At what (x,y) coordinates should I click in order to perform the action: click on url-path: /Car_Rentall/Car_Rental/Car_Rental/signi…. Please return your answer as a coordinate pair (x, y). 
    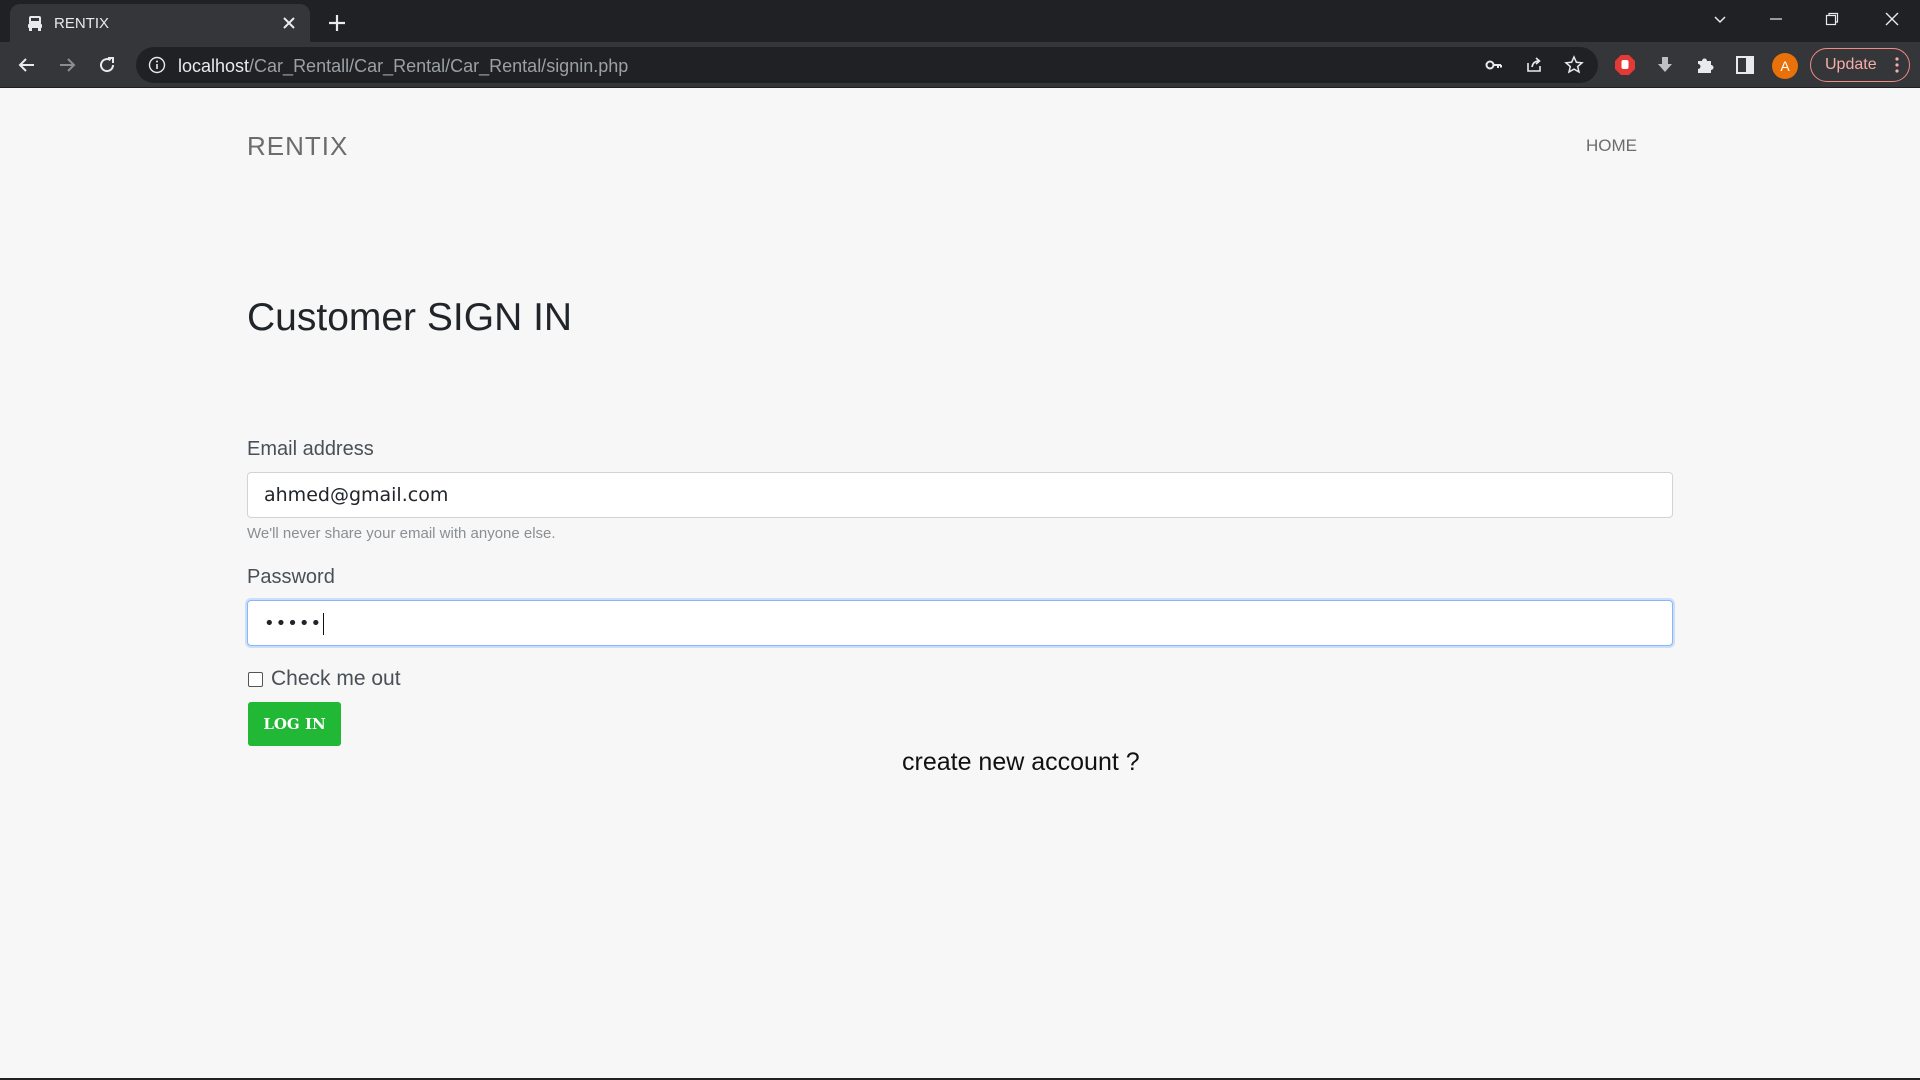
    Looking at the image, I should click on (439, 66).